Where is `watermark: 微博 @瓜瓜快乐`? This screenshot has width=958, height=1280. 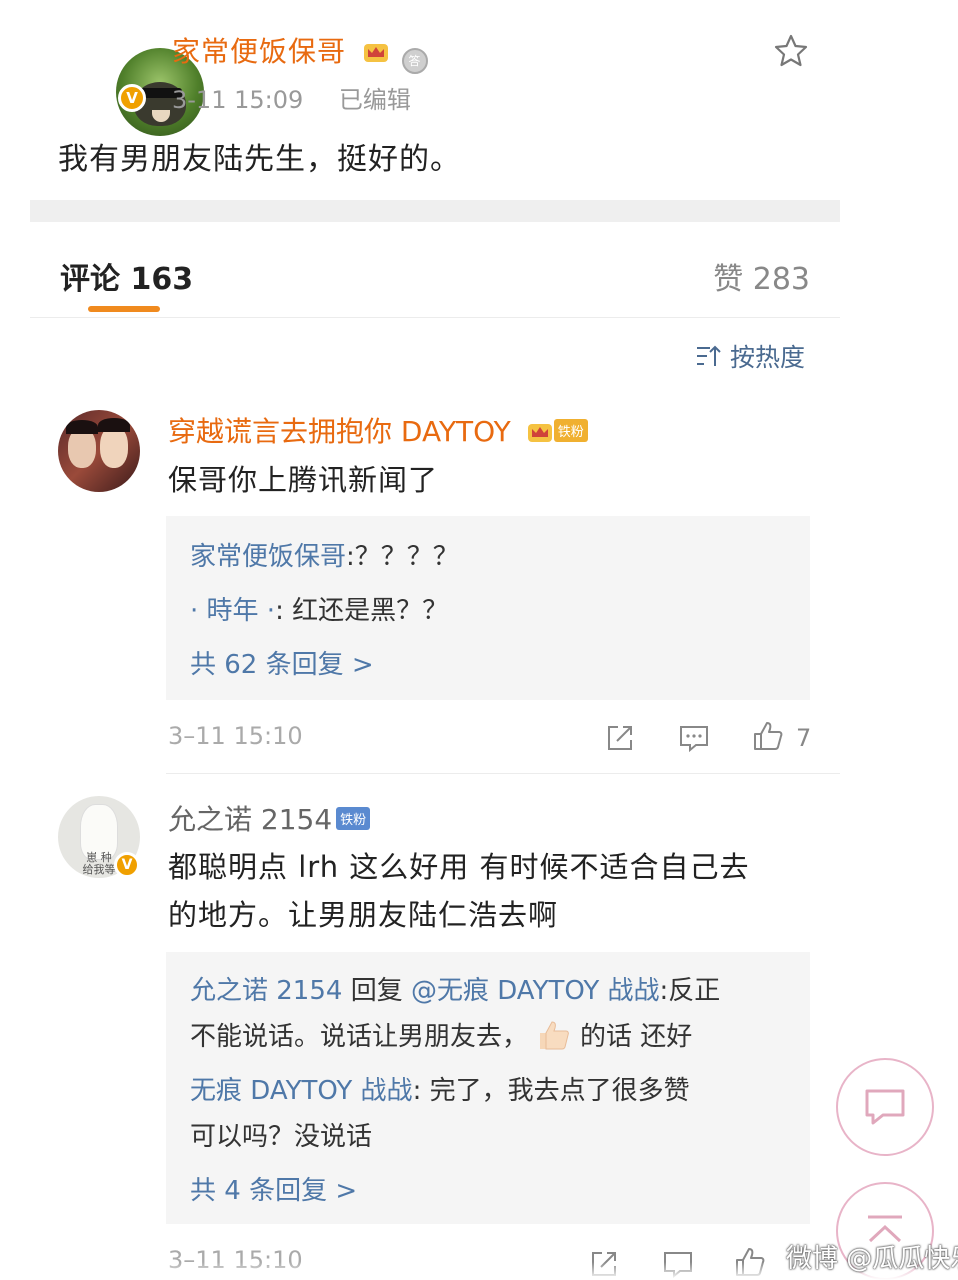 watermark: 微博 @瓜瓜快乐 is located at coordinates (872, 1259).